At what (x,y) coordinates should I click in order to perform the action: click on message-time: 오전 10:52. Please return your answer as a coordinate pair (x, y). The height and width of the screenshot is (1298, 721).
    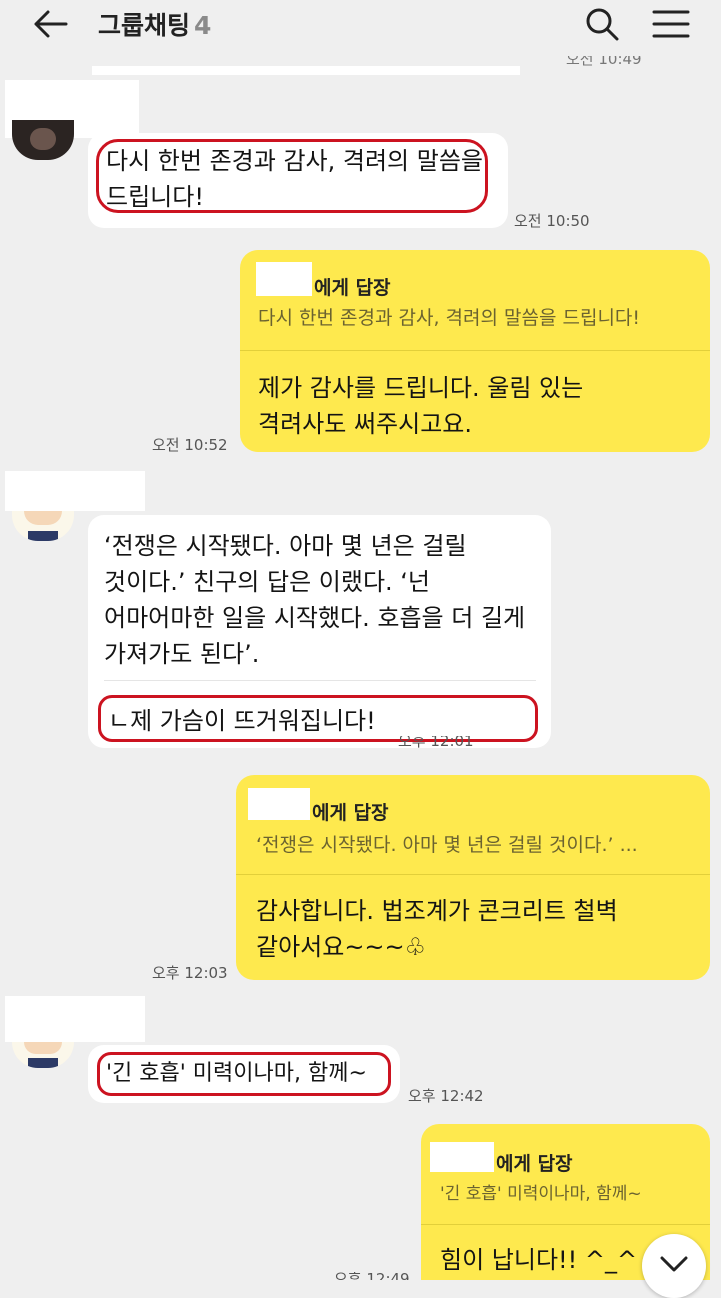
    Looking at the image, I should click on (190, 445).